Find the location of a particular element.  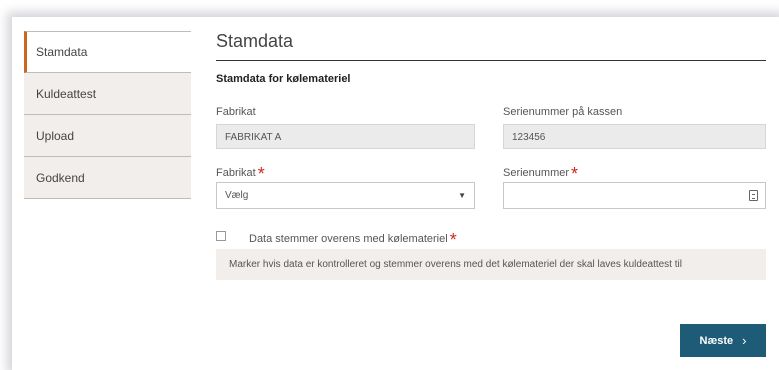

fabrikat-label: Fabrikat * is located at coordinates (240, 172).